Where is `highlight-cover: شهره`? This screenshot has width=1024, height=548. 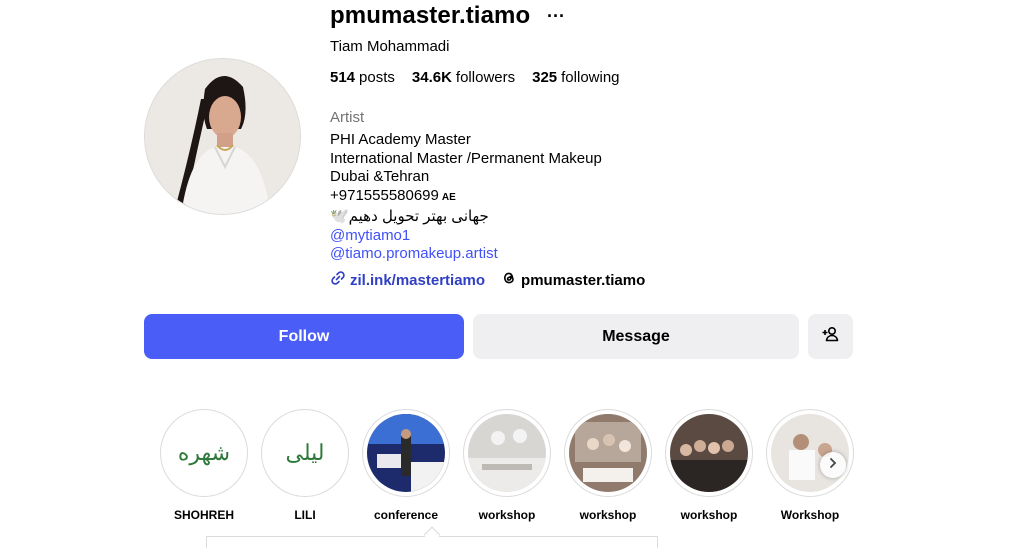 highlight-cover: شهره is located at coordinates (204, 453).